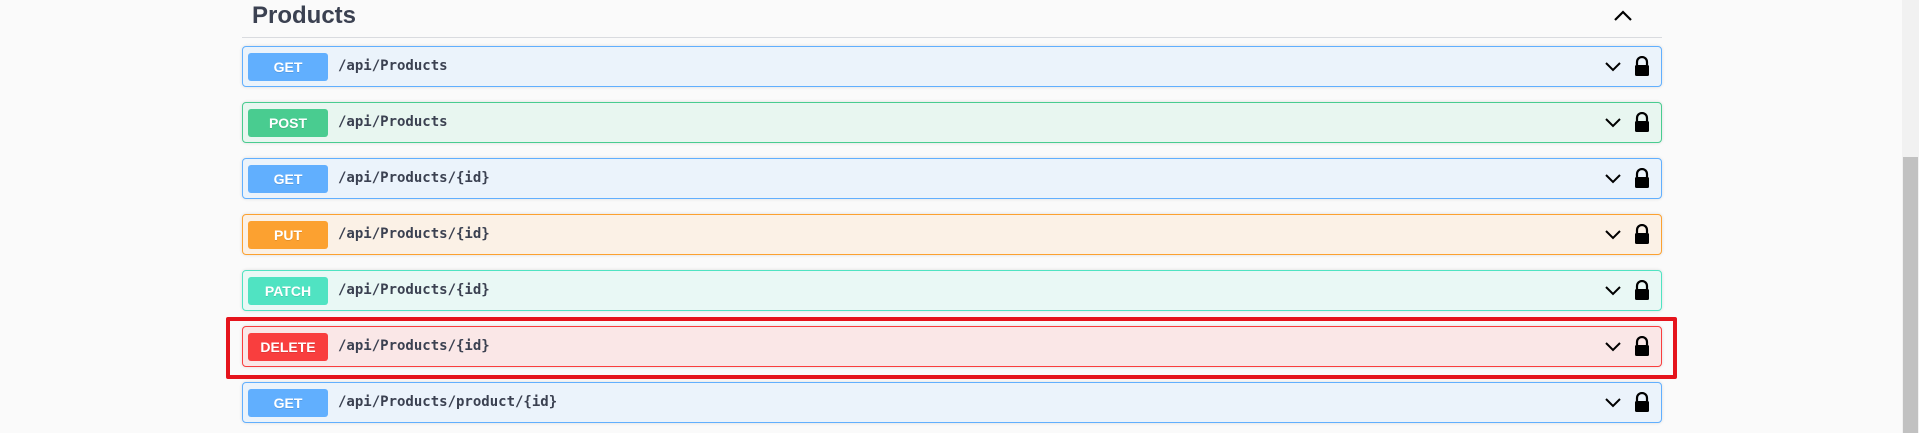  Describe the element at coordinates (1910, 295) in the screenshot. I see `scrollbar-thumb` at that location.